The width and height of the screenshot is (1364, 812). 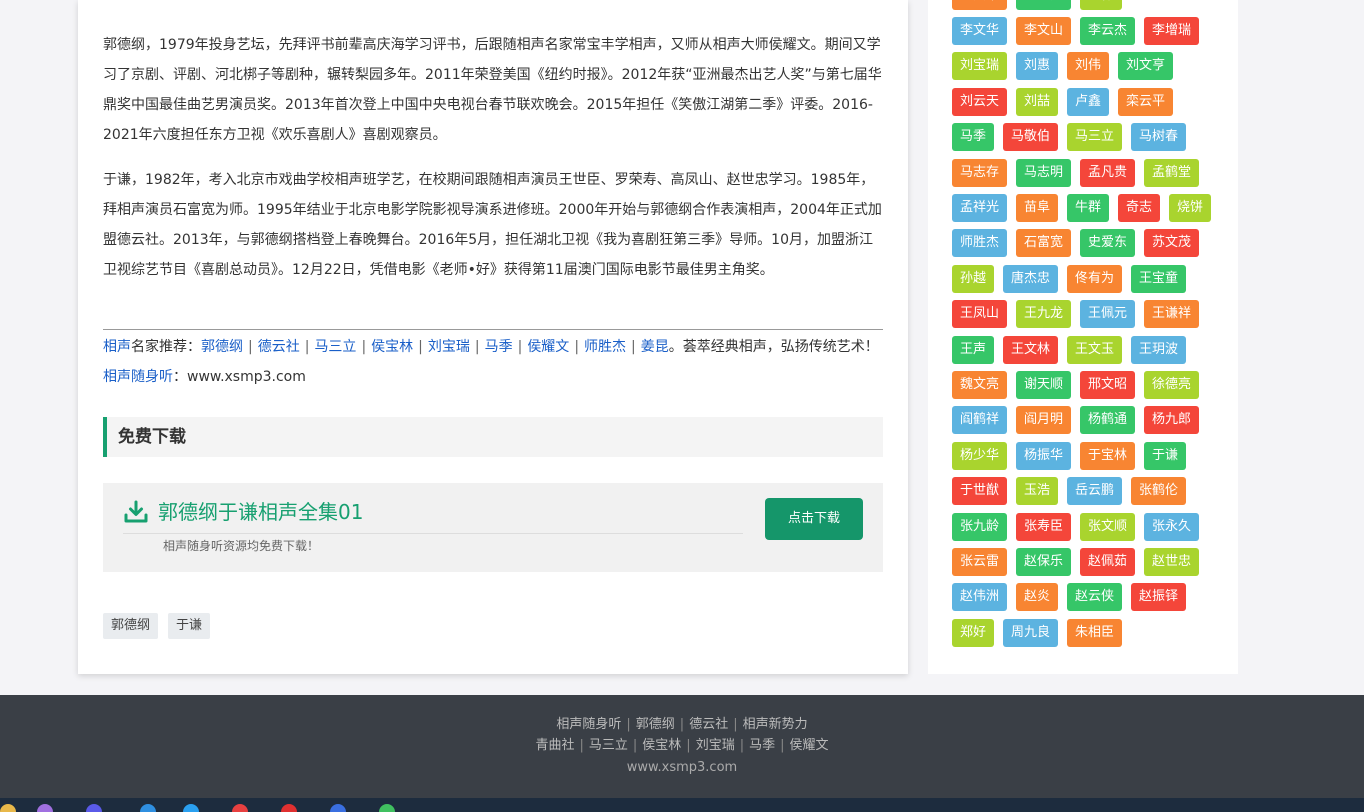 What do you see at coordinates (973, 278) in the screenshot?
I see `artist-tag: 孙越` at bounding box center [973, 278].